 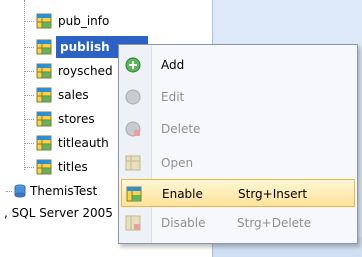 I want to click on menu-item-shortcut: Strg+Insert, so click(x=273, y=194).